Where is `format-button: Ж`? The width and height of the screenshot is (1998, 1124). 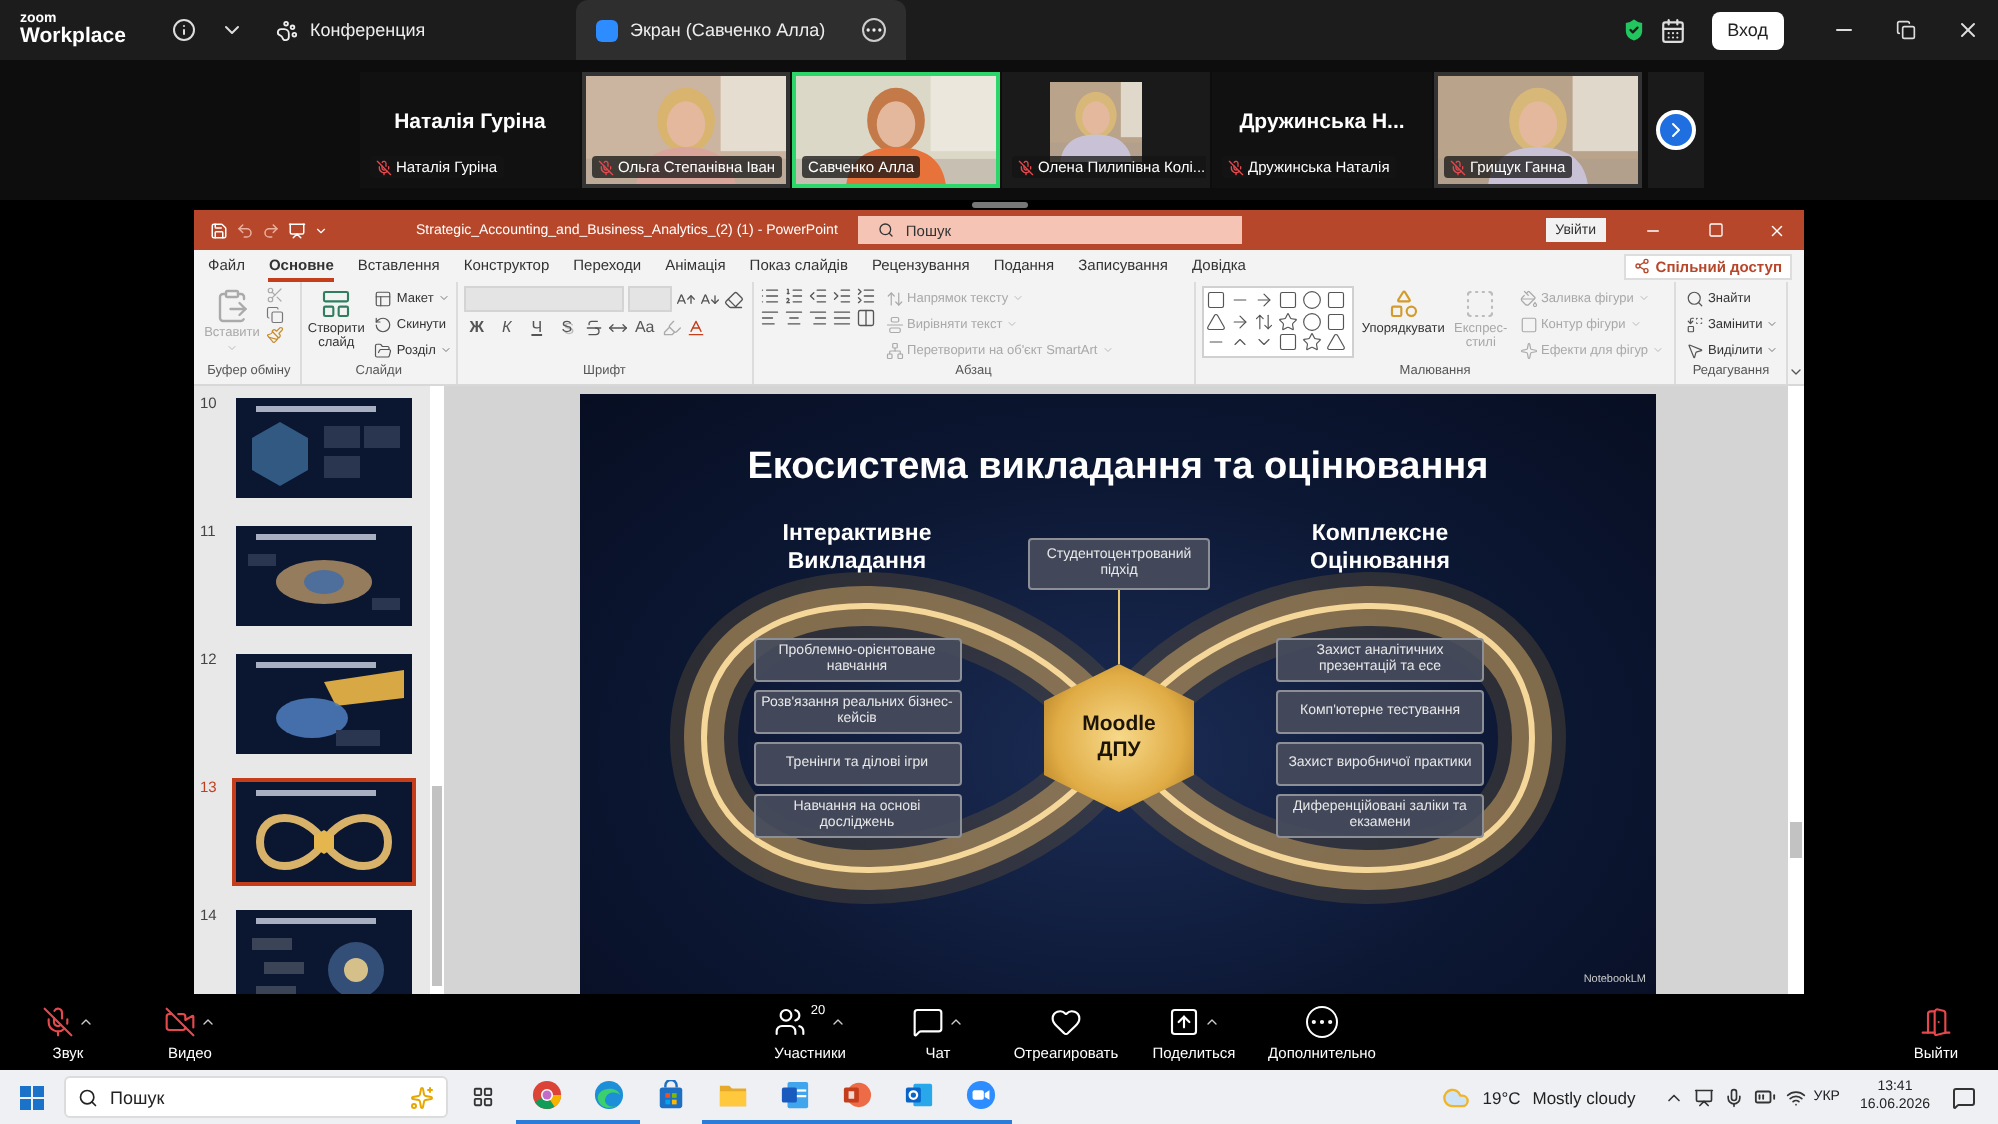
format-button: Ж is located at coordinates (476, 327).